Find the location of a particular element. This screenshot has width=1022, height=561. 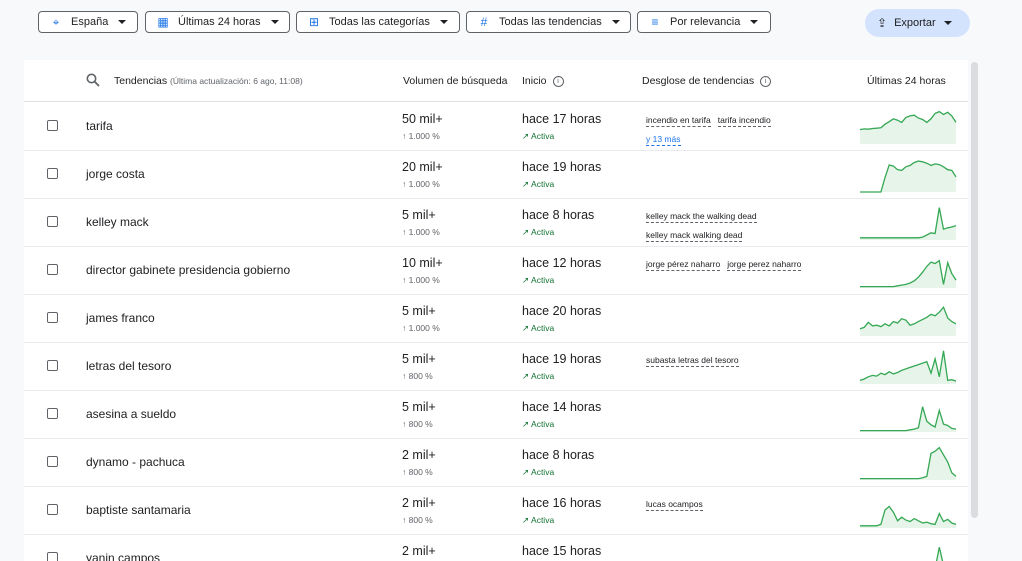

trend-breakdown: jorge pérez naharro jorge perez naharro is located at coordinates (751, 264).